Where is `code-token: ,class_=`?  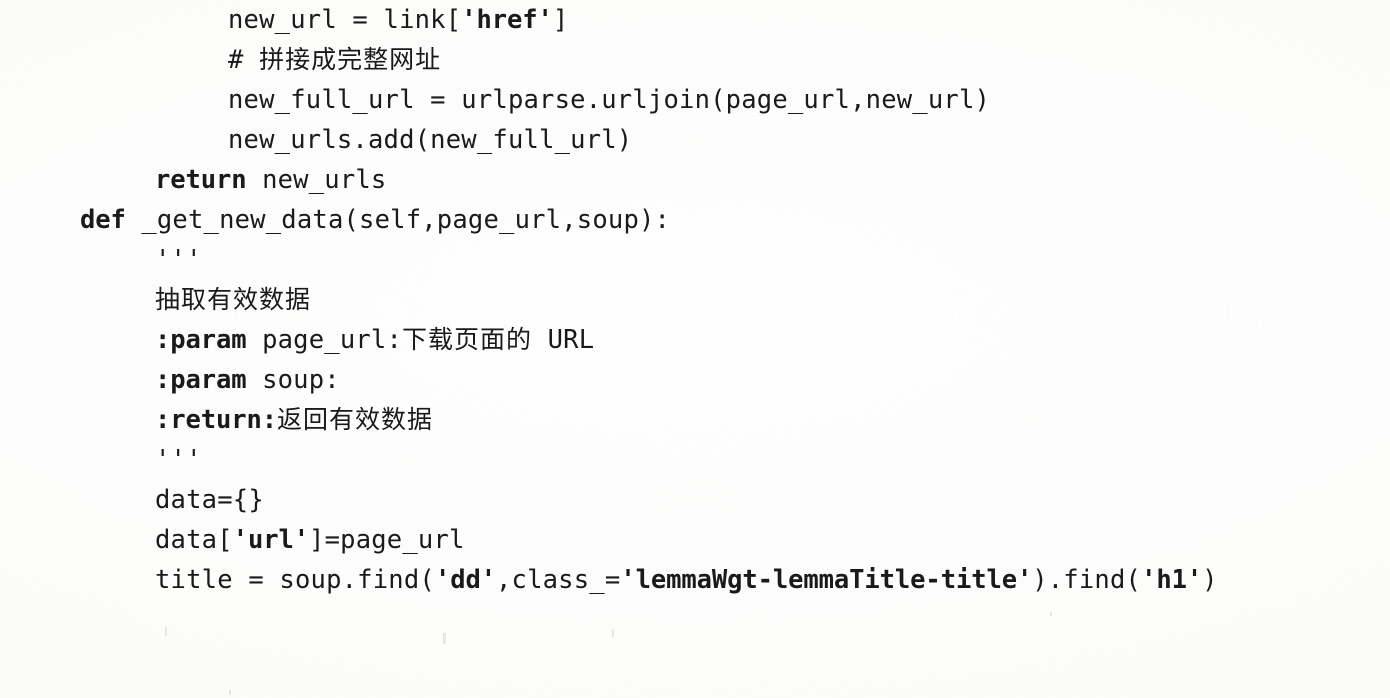 code-token: ,class_= is located at coordinates (558, 580).